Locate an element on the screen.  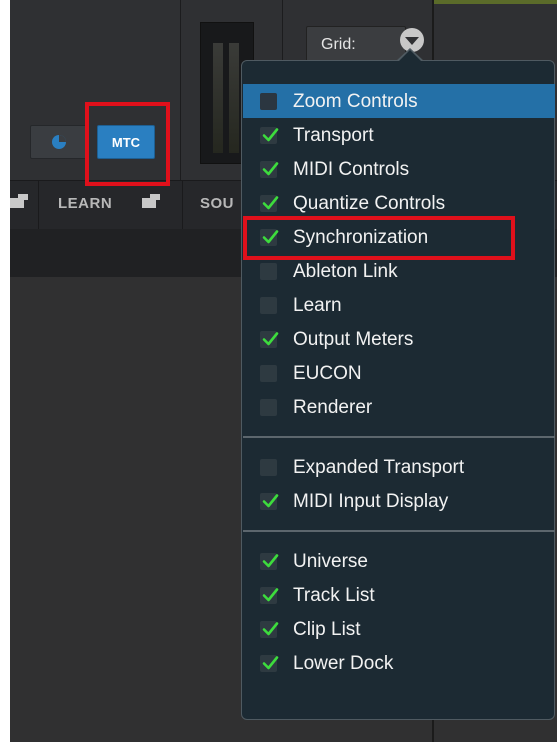
menu-item-label: Track List is located at coordinates (334, 595).